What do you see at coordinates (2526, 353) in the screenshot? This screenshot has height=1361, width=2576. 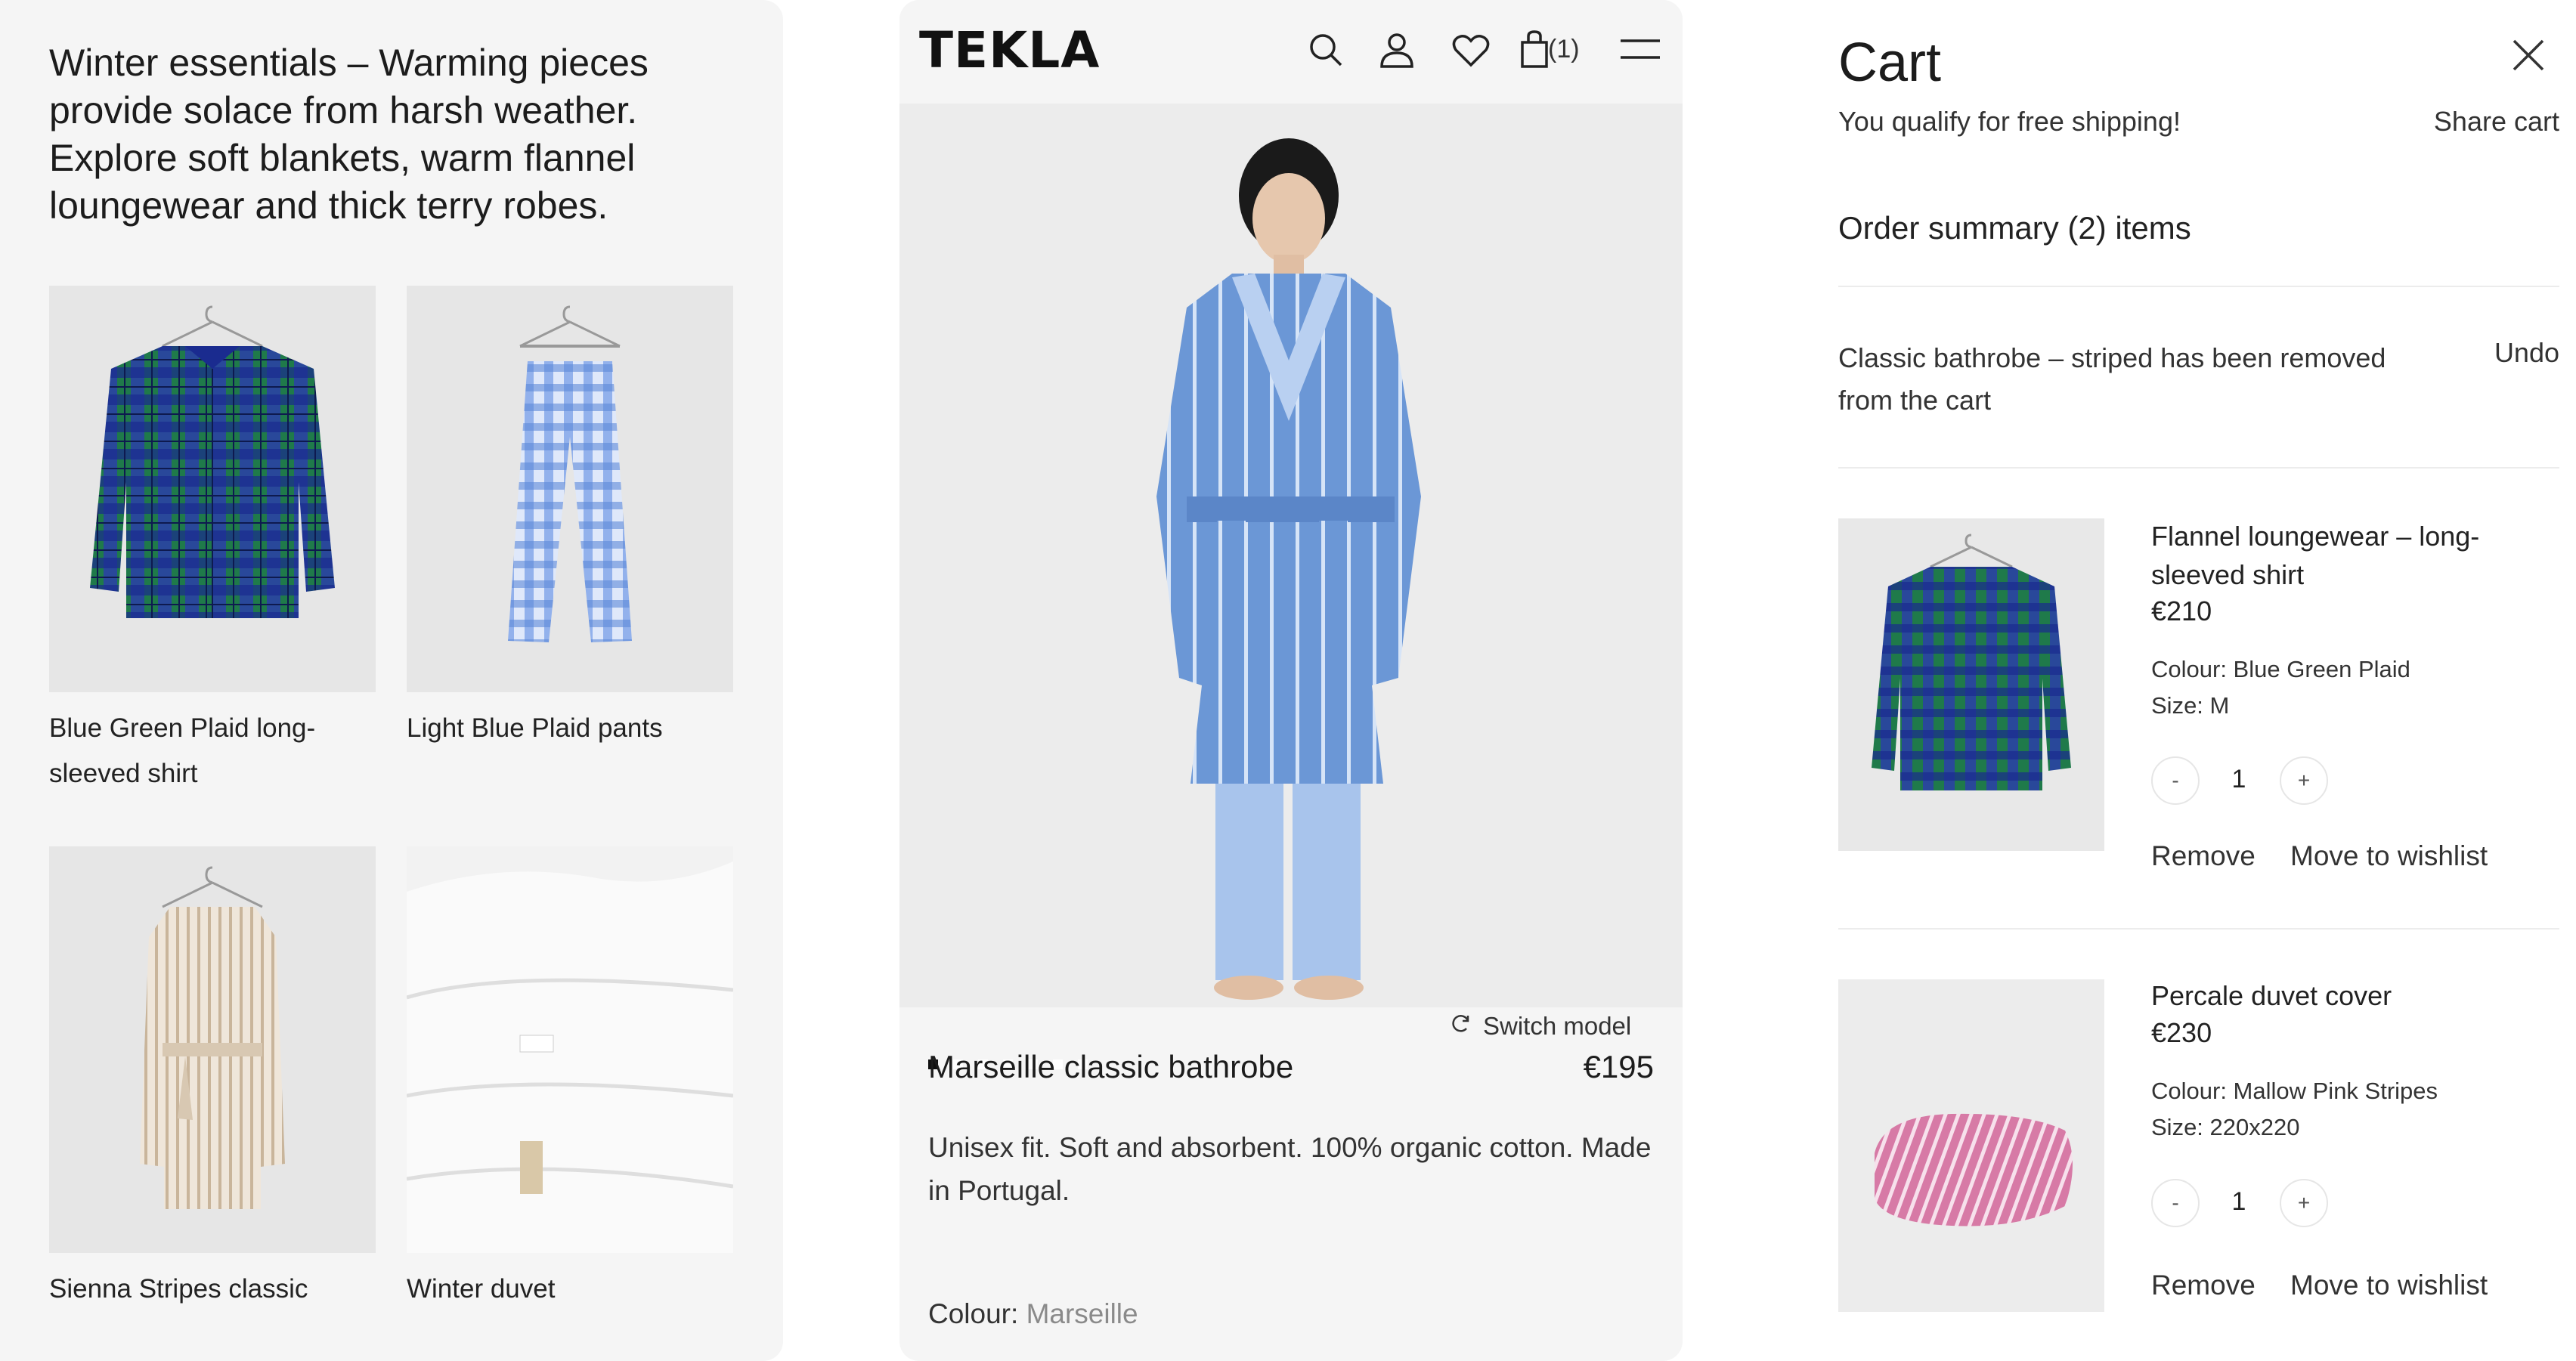 I see `undo-link: Undo` at bounding box center [2526, 353].